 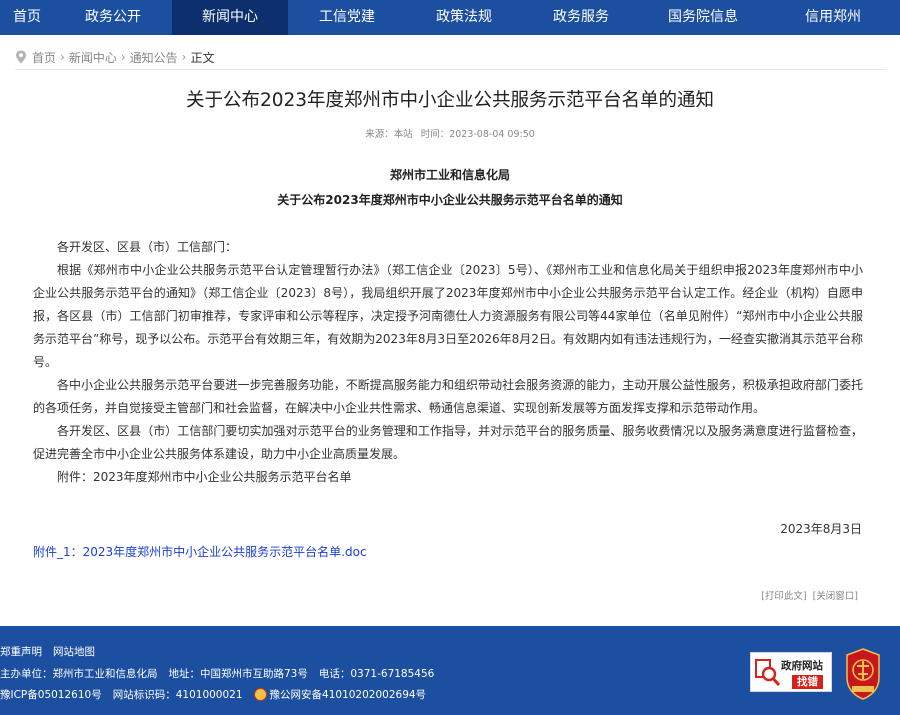 I want to click on footer-links: 郑重声明 网站地图, so click(x=47, y=651).